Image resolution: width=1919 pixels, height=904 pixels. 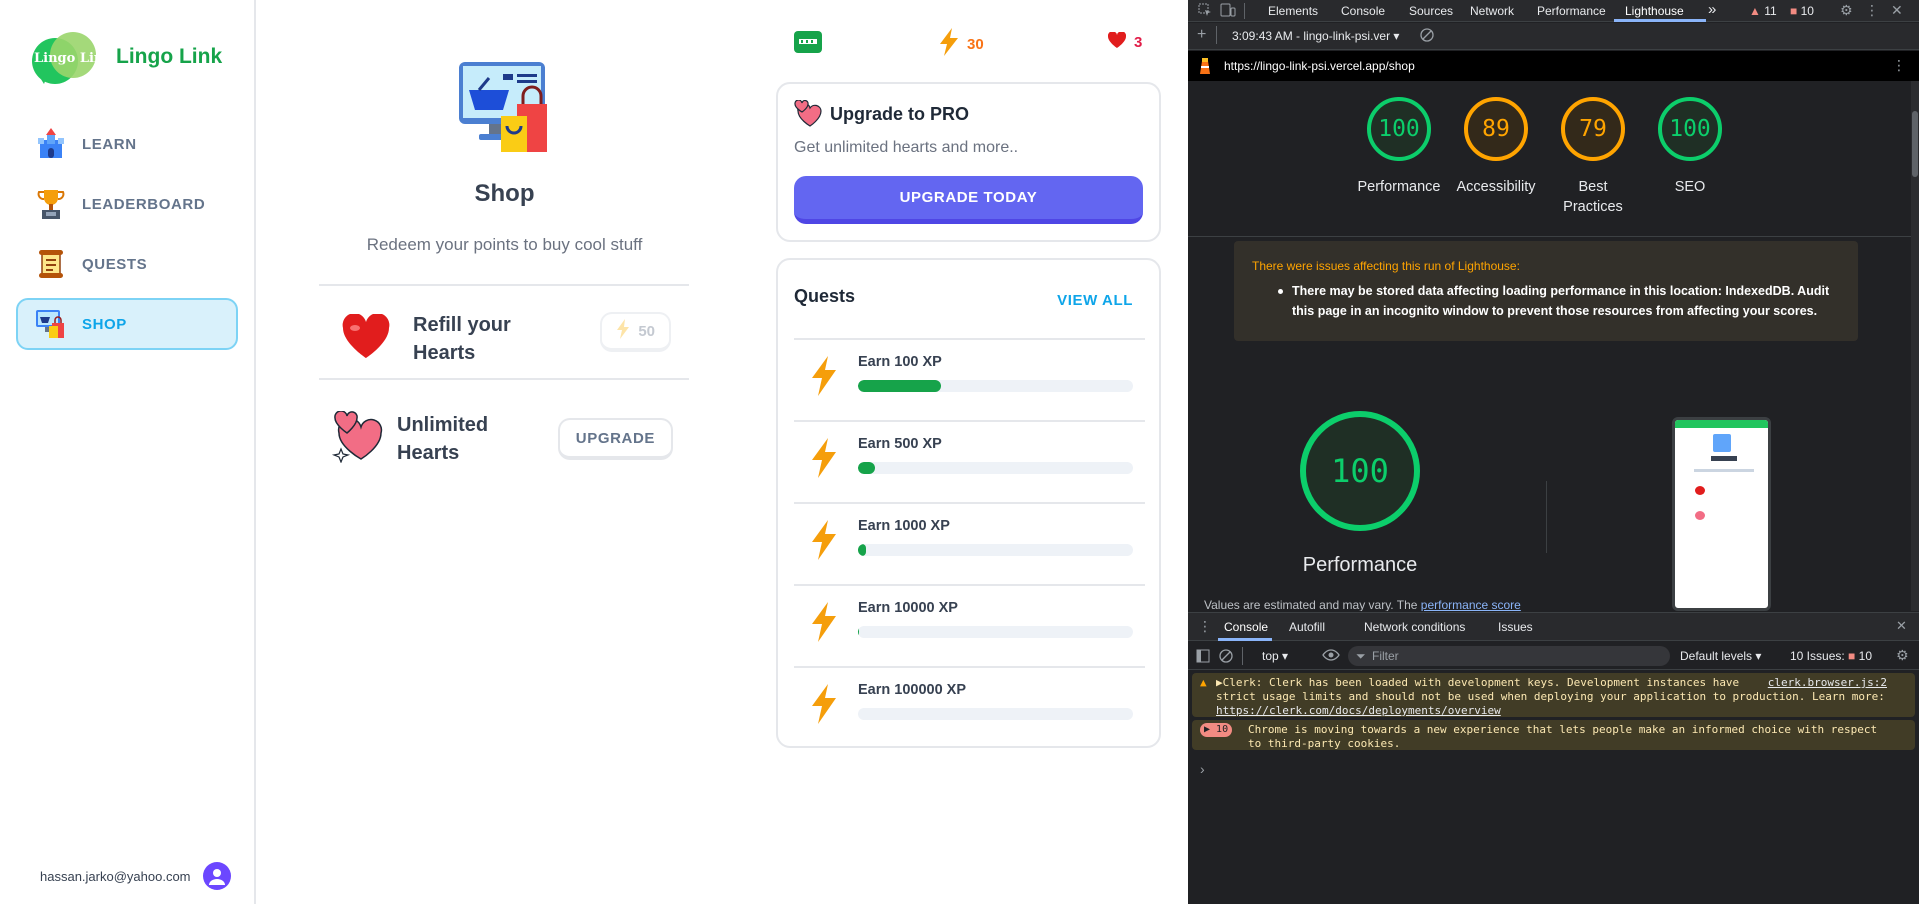 I want to click on sidebar-item-learn: LEARN, so click(x=127, y=144).